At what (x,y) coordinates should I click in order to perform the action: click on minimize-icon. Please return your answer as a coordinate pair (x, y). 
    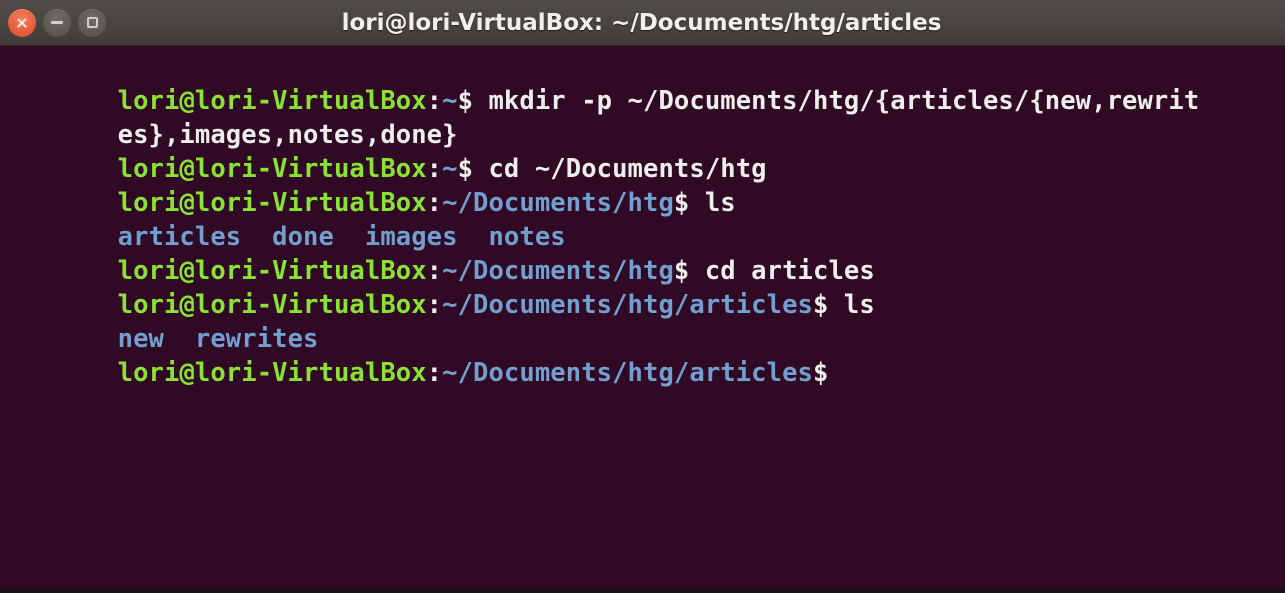
    Looking at the image, I should click on (57, 22).